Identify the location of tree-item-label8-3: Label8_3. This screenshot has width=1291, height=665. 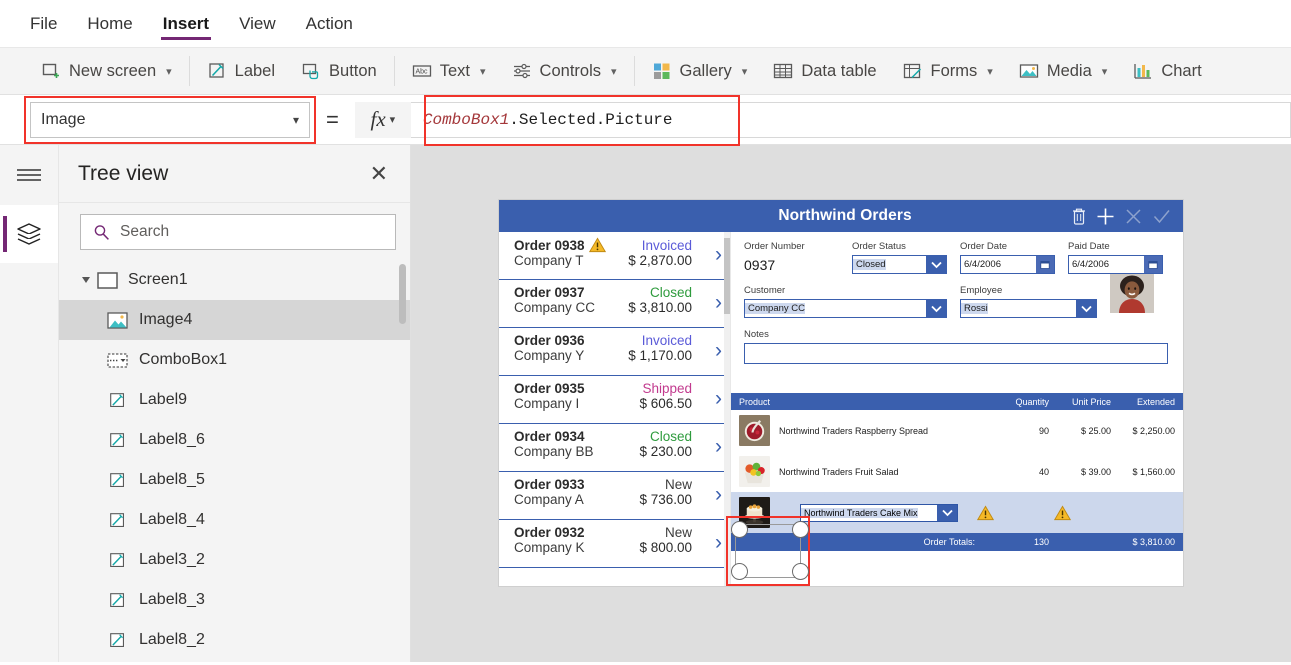
(234, 600).